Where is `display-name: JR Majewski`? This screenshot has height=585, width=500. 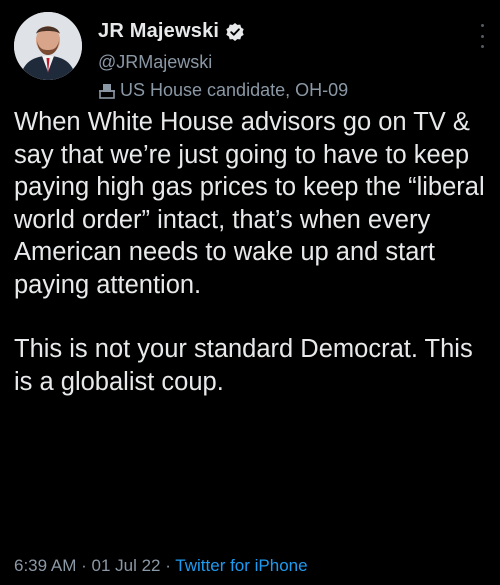 display-name: JR Majewski is located at coordinates (158, 31).